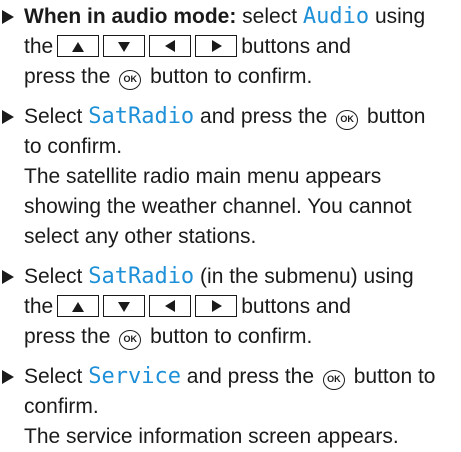  I want to click on step-3-line-2: the buttons and, so click(187, 306).